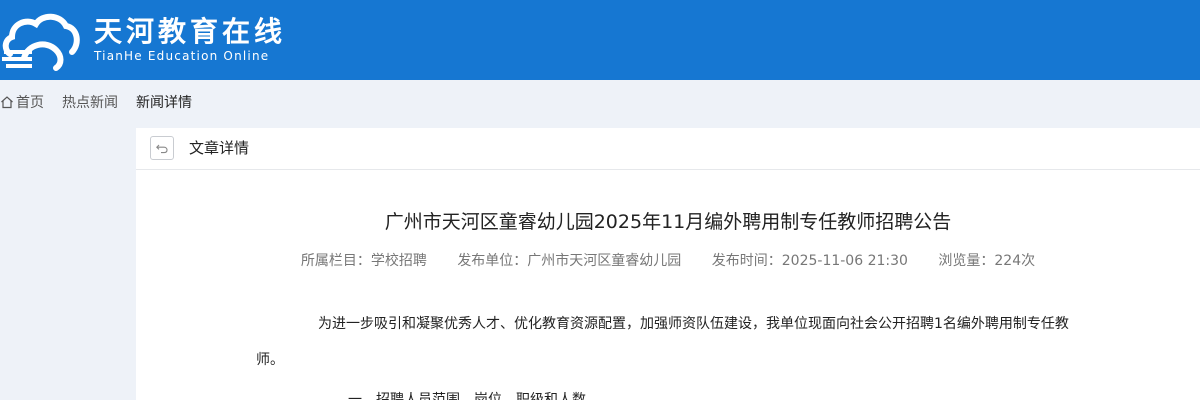 Image resolution: width=1200 pixels, height=400 pixels. I want to click on article-section-heading: 一、招聘人员范围、岗位、职级和人数, so click(467, 396).